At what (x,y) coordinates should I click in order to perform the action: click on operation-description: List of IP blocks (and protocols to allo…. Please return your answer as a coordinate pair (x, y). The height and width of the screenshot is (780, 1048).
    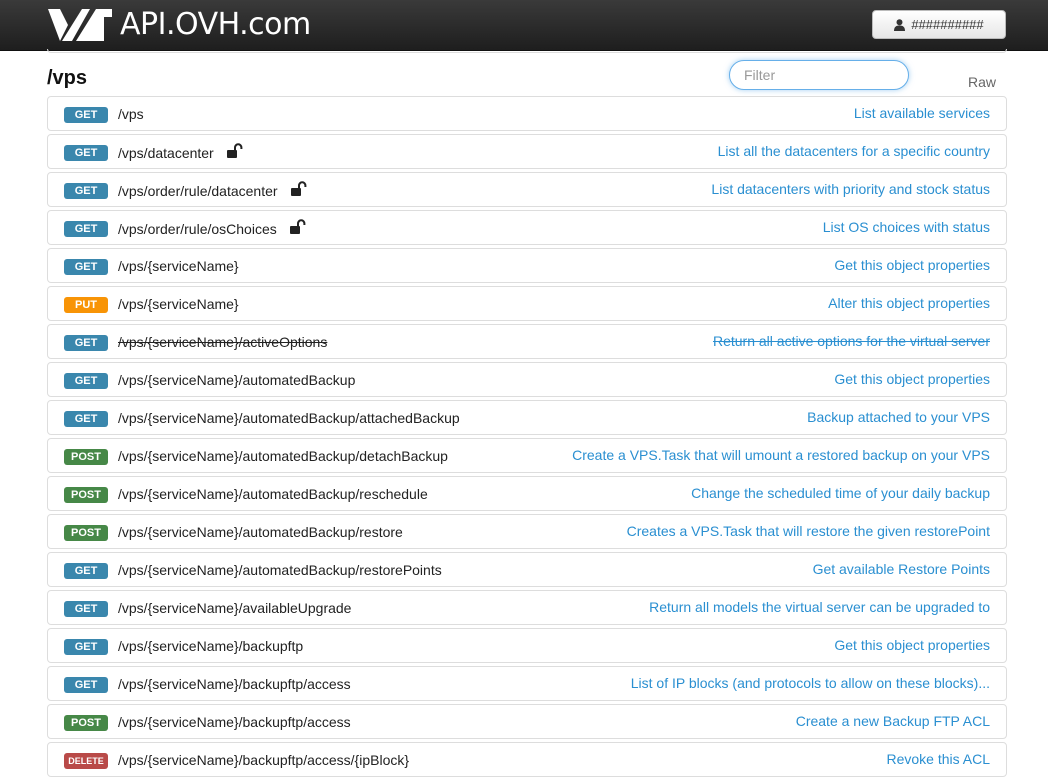
    Looking at the image, I should click on (810, 683).